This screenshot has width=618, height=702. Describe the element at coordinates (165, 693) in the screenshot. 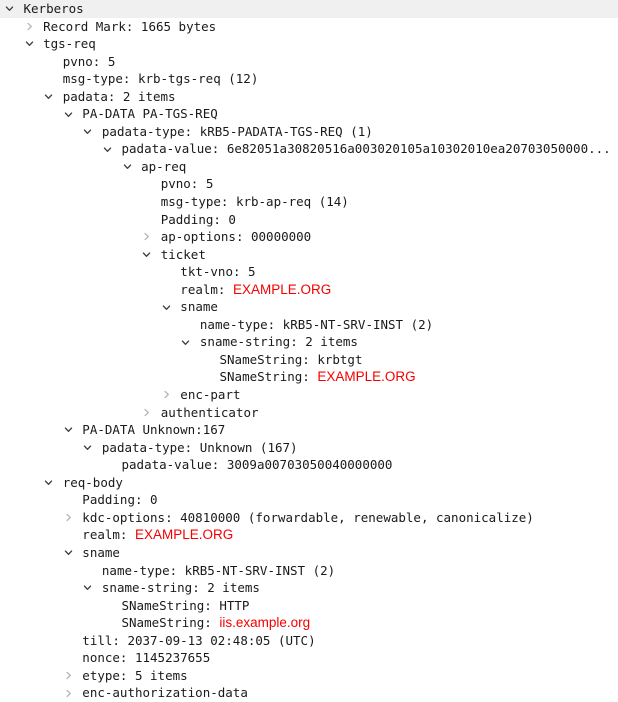

I see `tree-row-label: enc-authorization-data` at that location.